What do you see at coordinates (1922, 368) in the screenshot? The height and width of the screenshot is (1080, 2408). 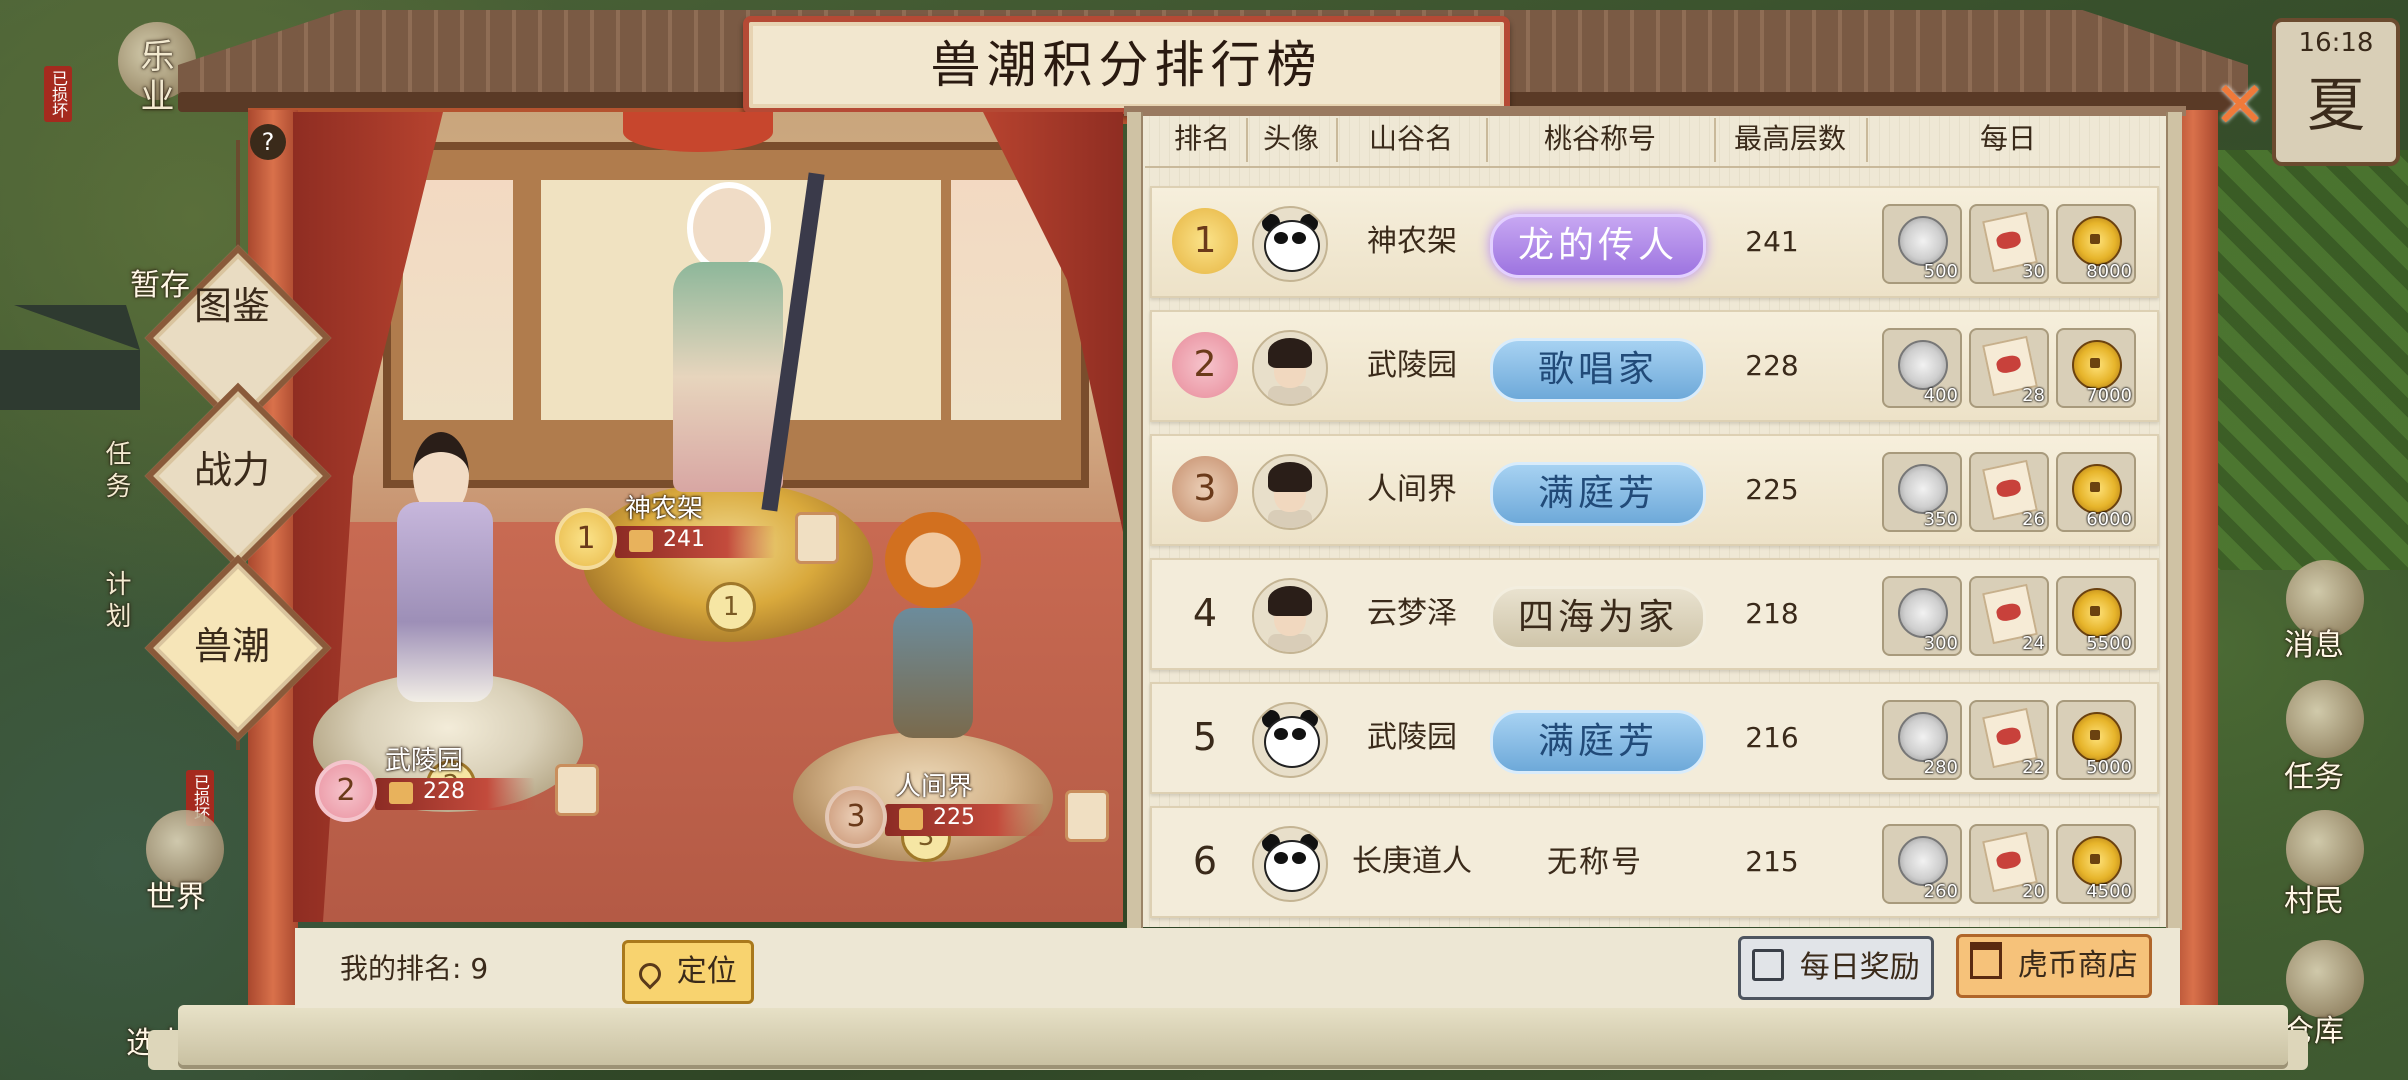 I see `reward-slot: 400` at bounding box center [1922, 368].